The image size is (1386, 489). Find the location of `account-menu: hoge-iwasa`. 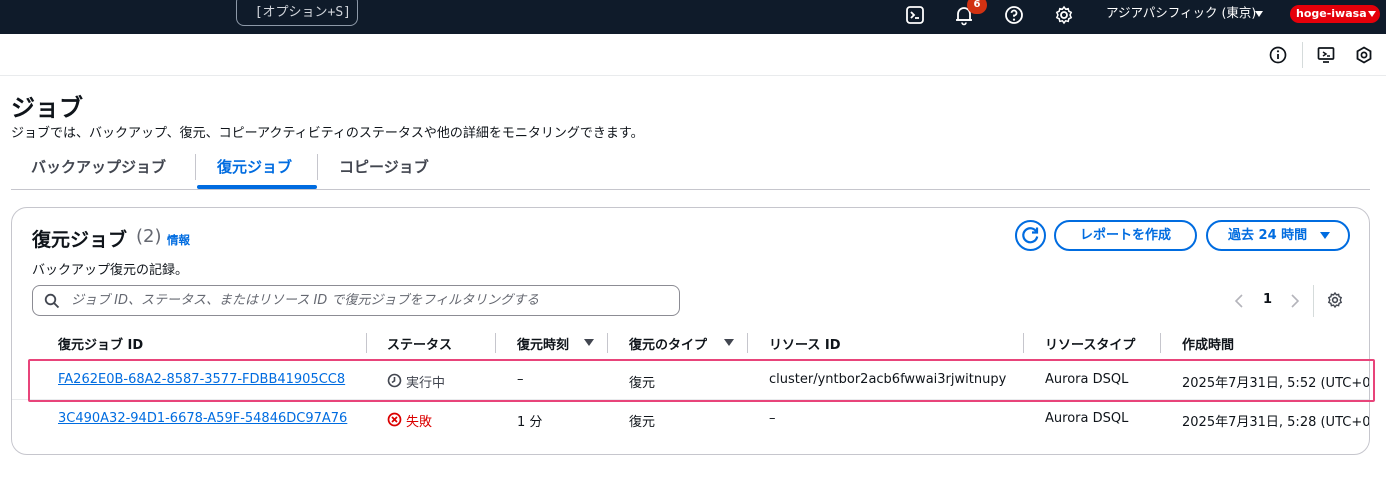

account-menu: hoge-iwasa is located at coordinates (1335, 14).